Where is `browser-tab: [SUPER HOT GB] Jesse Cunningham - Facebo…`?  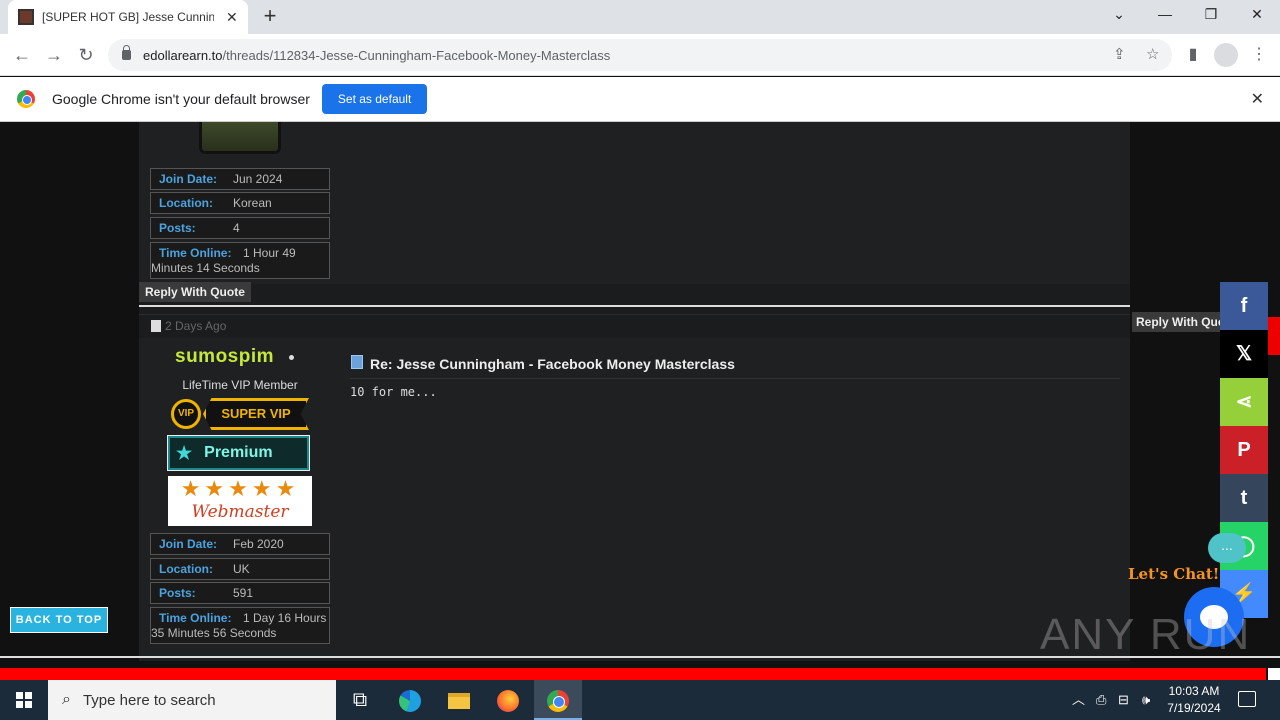
browser-tab: [SUPER HOT GB] Jesse Cunningham - Facebo… is located at coordinates (128, 17).